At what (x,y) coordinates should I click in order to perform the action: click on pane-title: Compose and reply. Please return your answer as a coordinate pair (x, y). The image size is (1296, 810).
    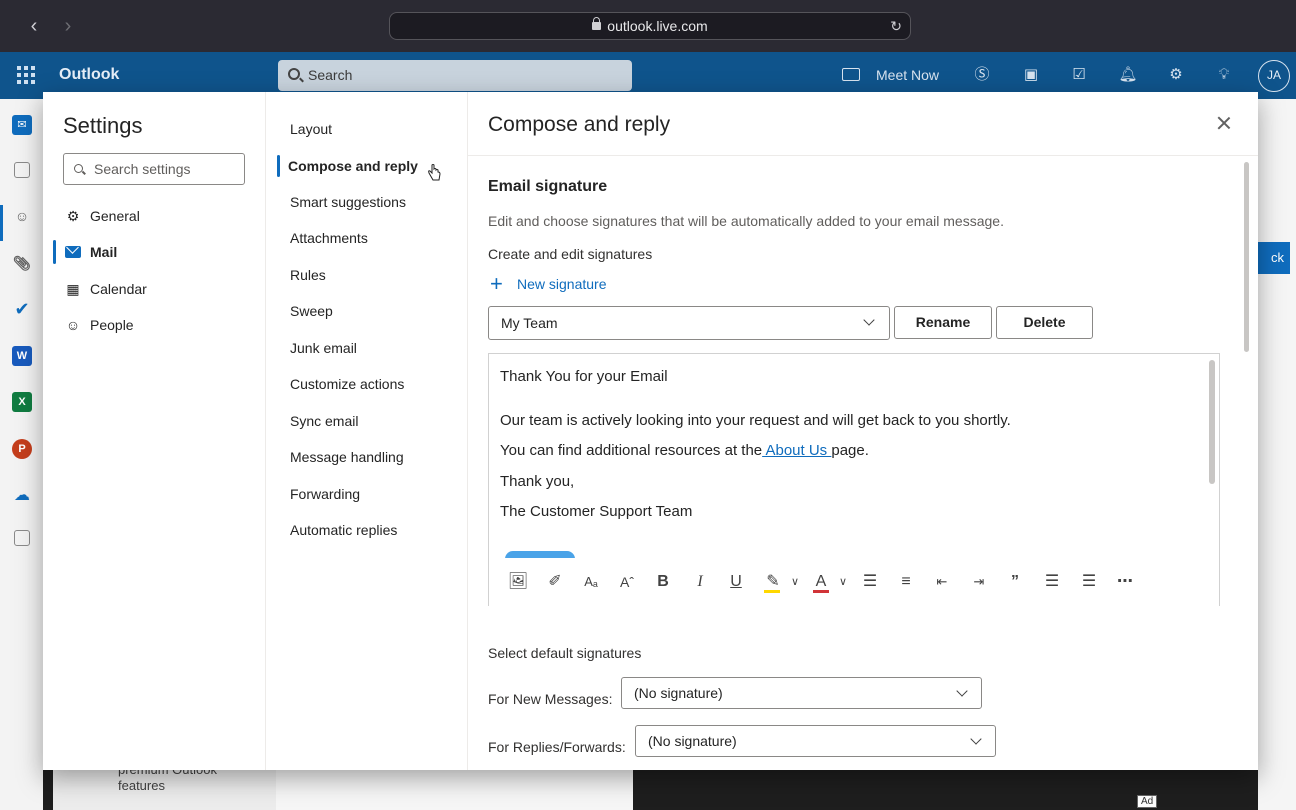
    Looking at the image, I should click on (579, 124).